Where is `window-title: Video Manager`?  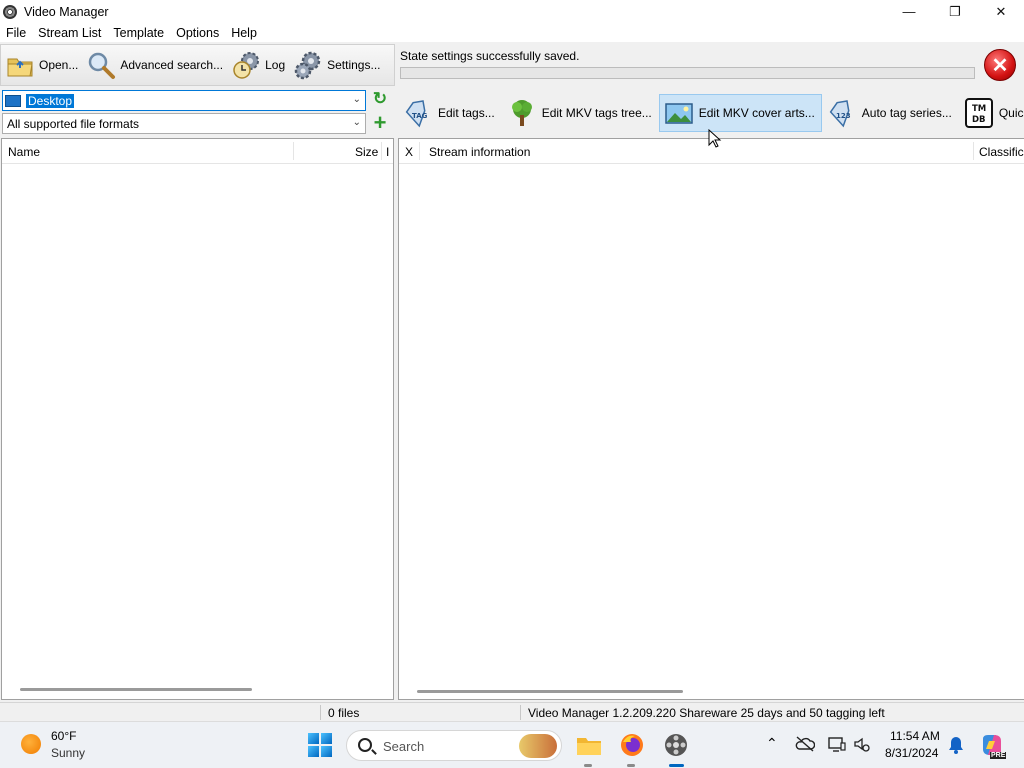
window-title: Video Manager is located at coordinates (66, 11).